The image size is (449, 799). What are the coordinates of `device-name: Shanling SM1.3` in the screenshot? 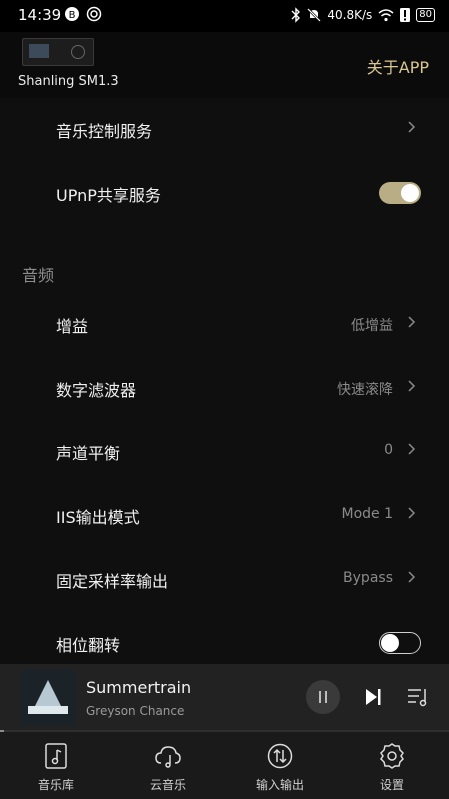 It's located at (68, 81).